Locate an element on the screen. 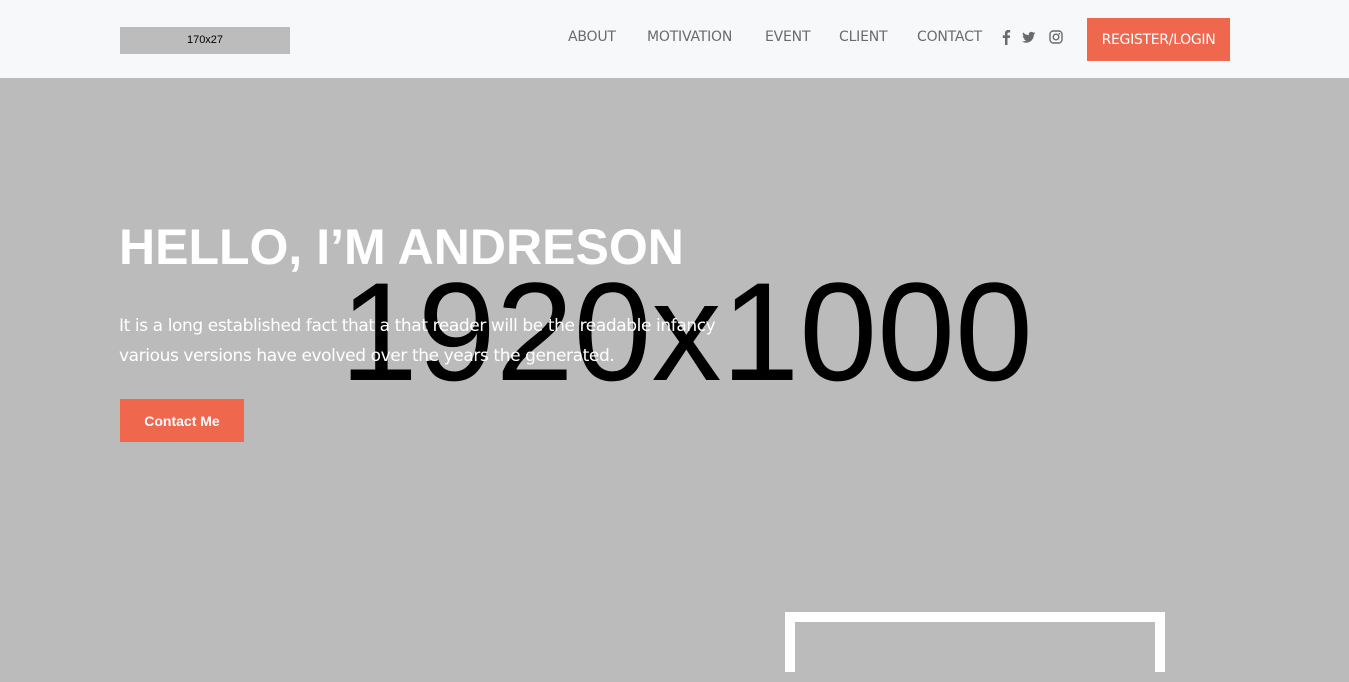 This screenshot has width=1349, height=682. nav-link-event: EVENT is located at coordinates (787, 37).